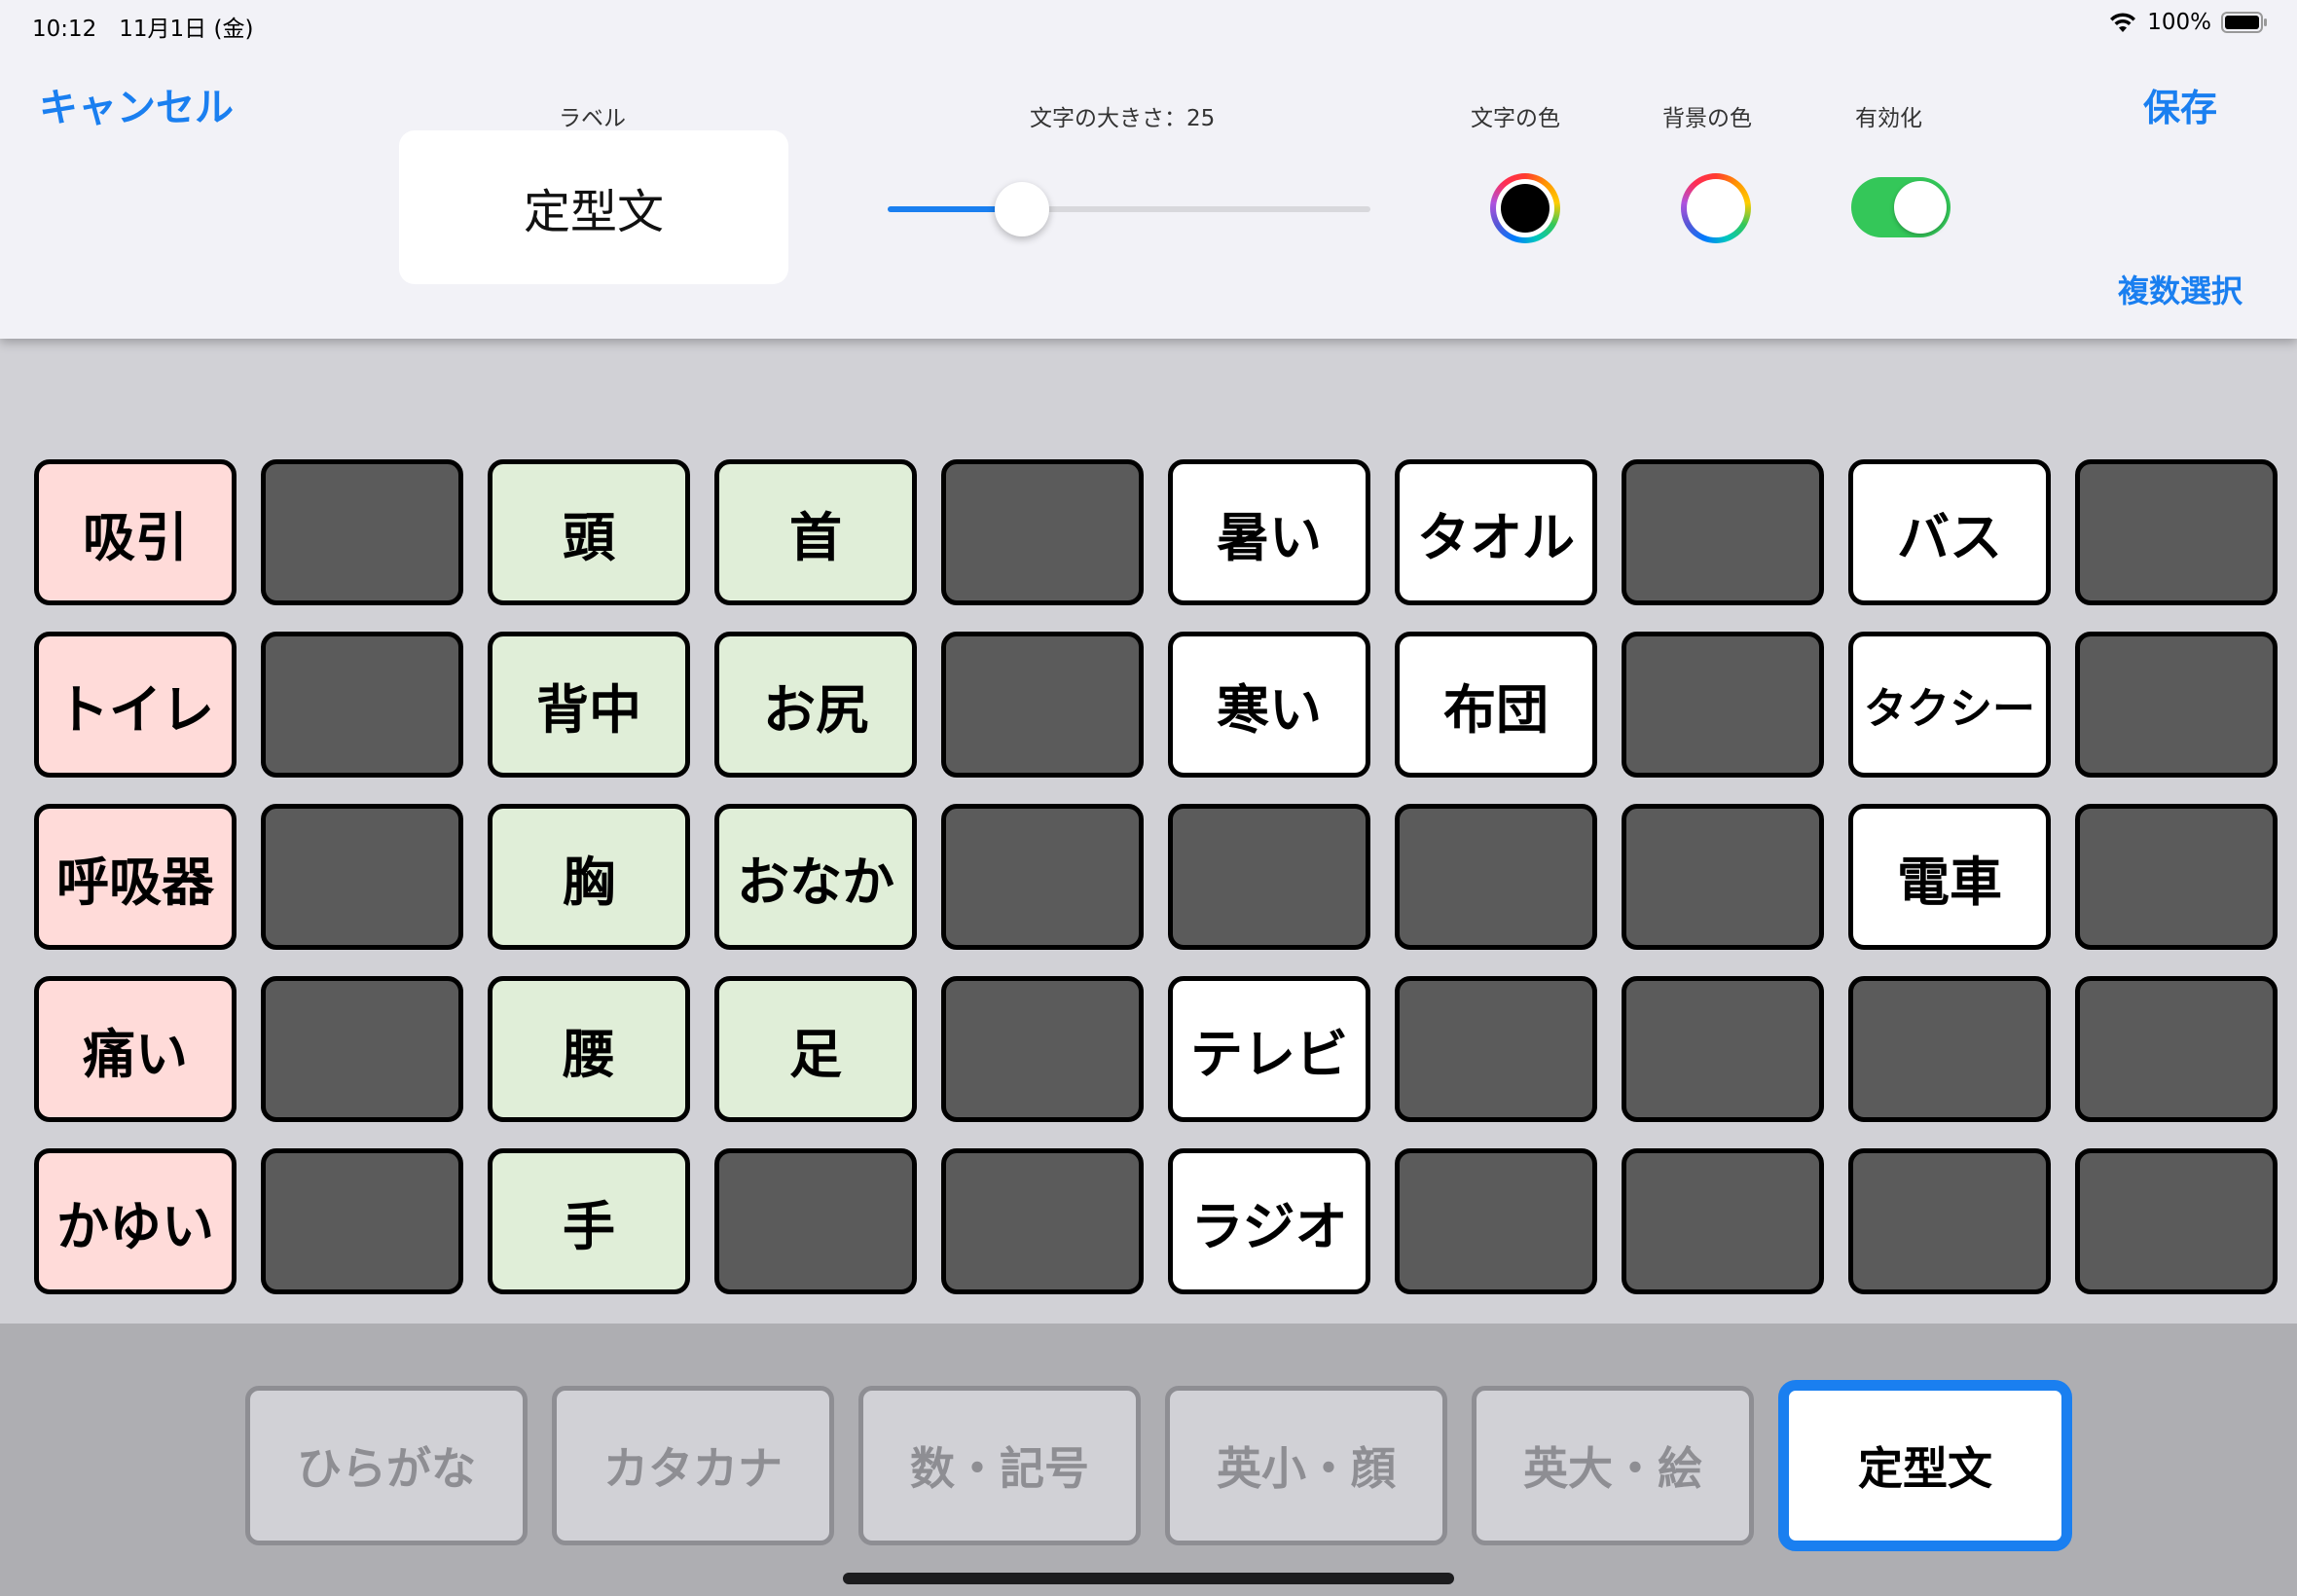  Describe the element at coordinates (1496, 705) in the screenshot. I see `phrase-key: 布団` at that location.